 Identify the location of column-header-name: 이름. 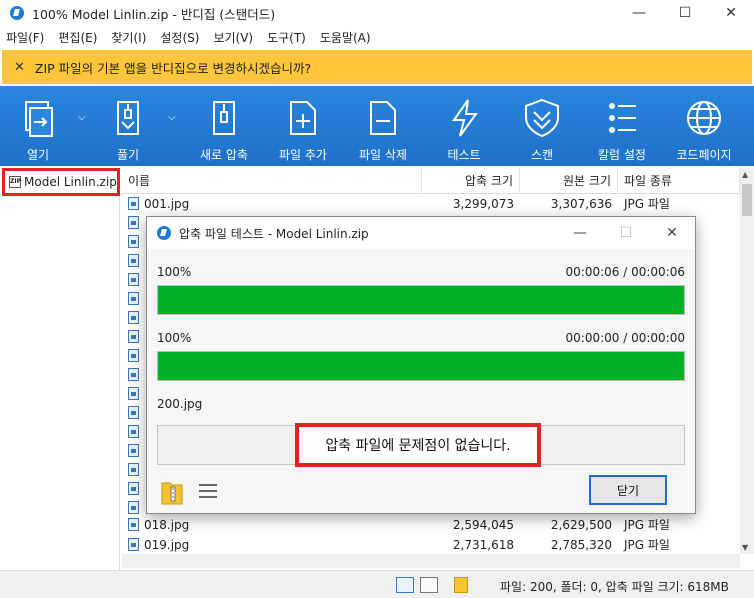
(272, 181).